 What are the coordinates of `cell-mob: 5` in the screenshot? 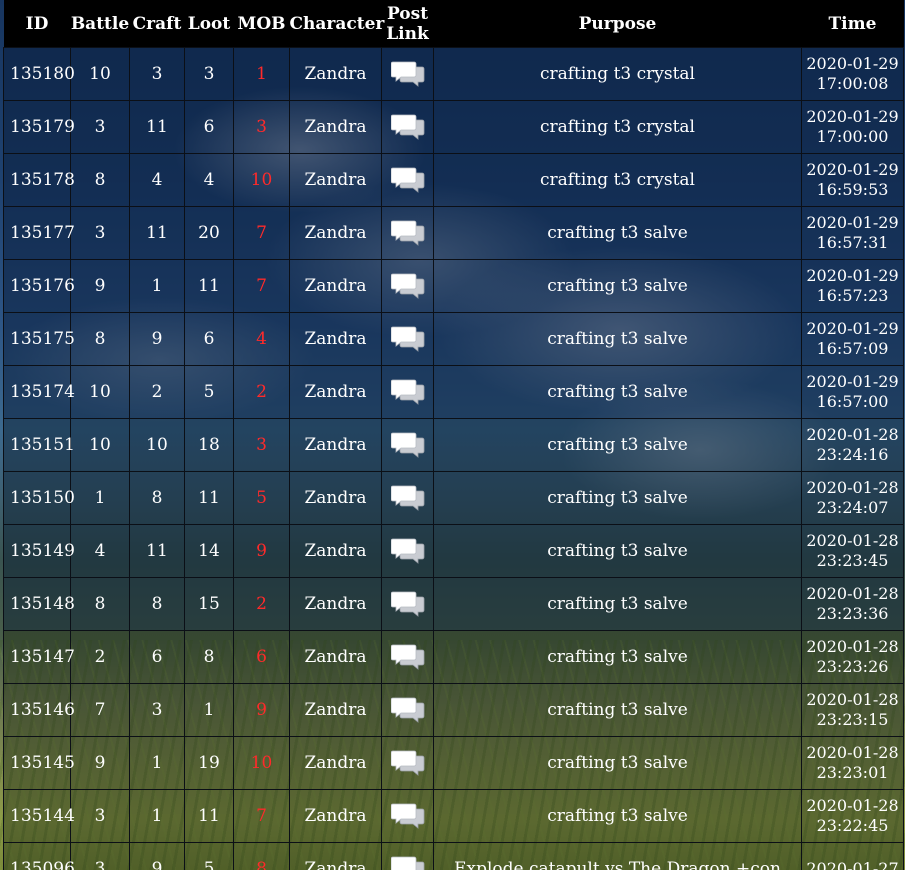 It's located at (261, 498).